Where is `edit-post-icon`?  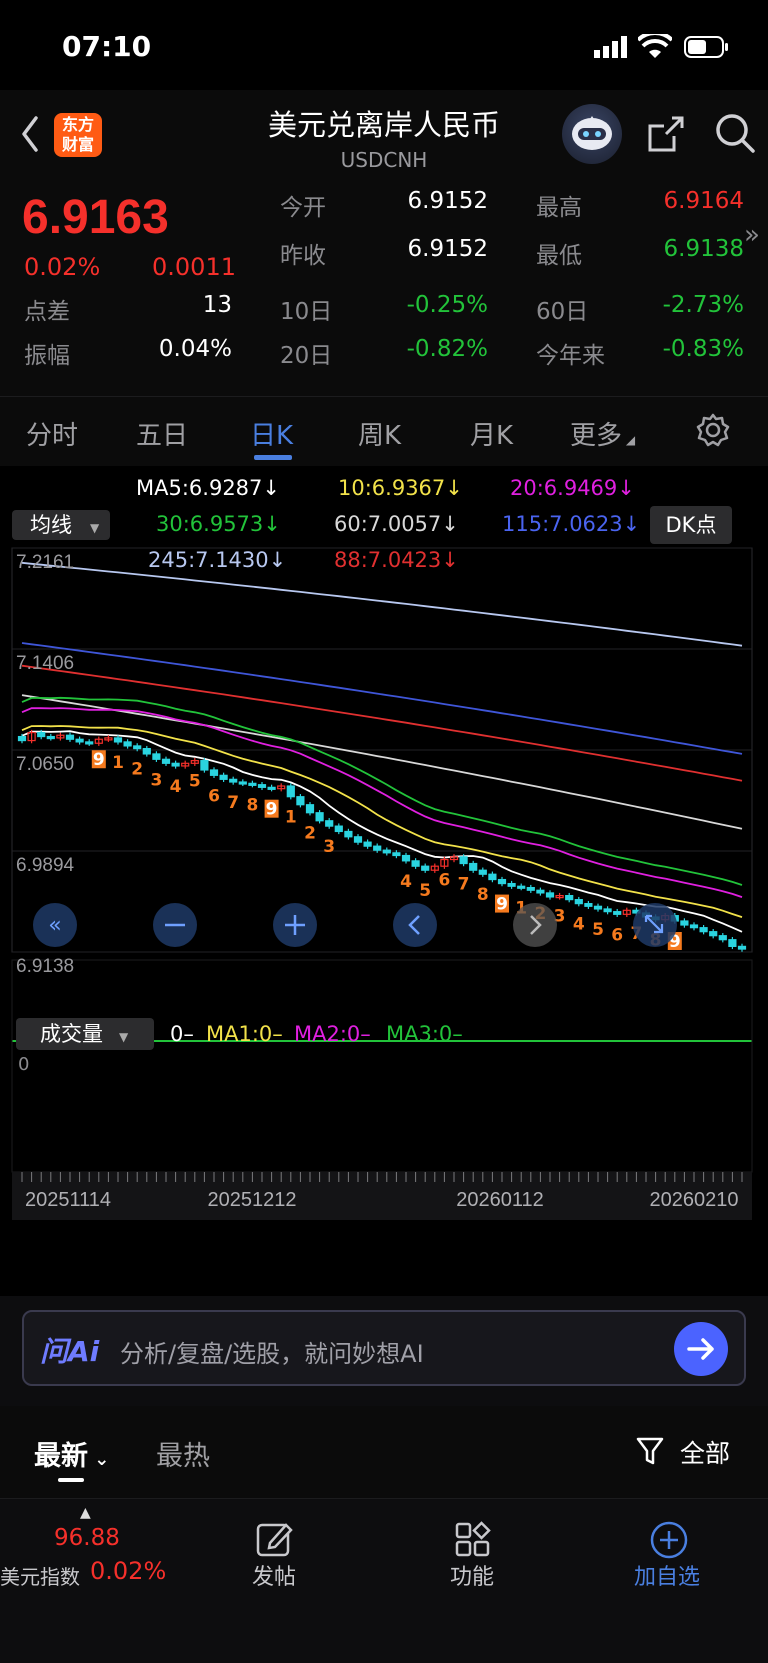 edit-post-icon is located at coordinates (275, 1540).